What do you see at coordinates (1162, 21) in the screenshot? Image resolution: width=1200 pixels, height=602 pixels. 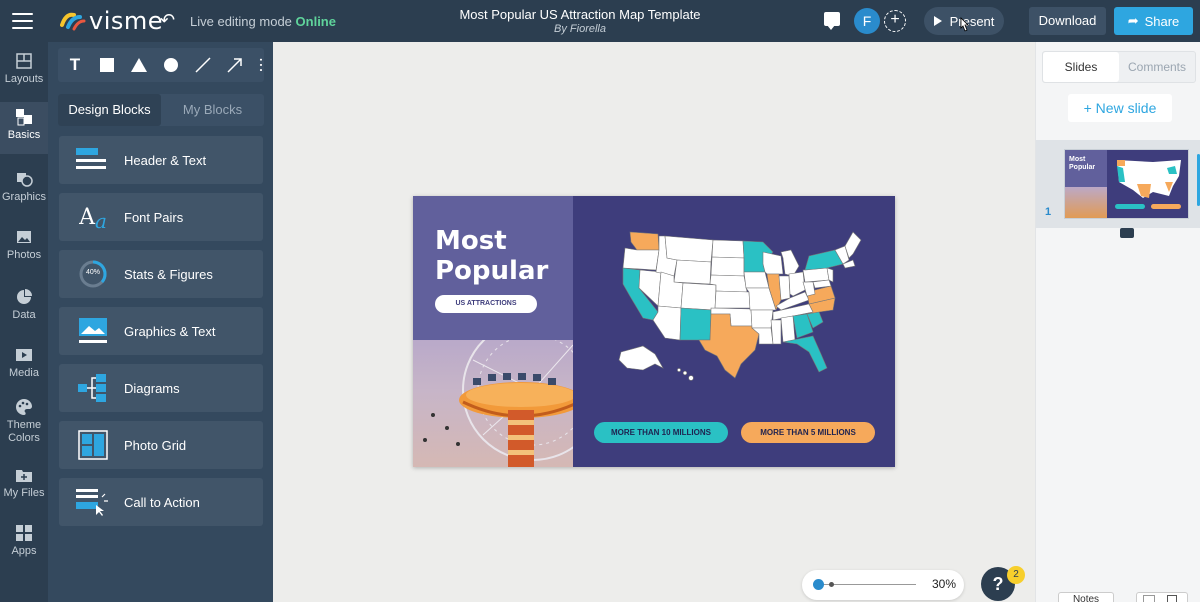 I see `share-label: Share` at bounding box center [1162, 21].